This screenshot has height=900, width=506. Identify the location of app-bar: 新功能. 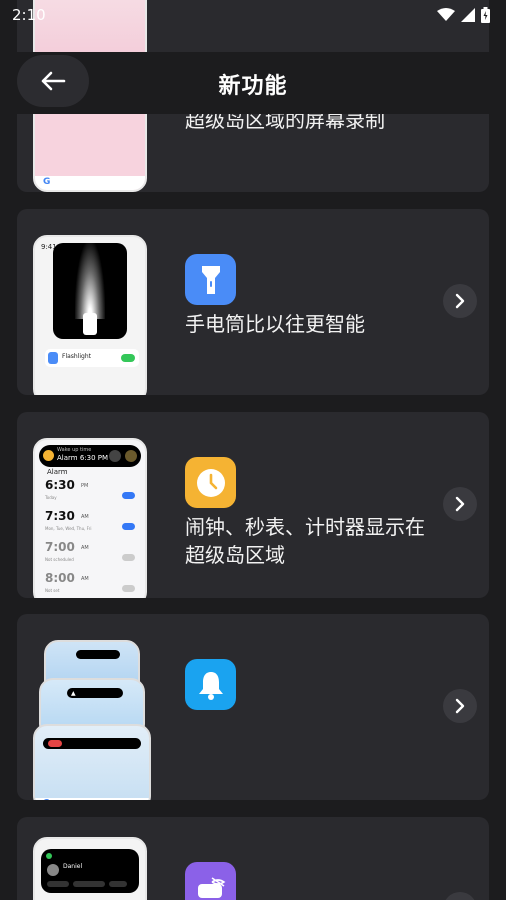
(253, 83).